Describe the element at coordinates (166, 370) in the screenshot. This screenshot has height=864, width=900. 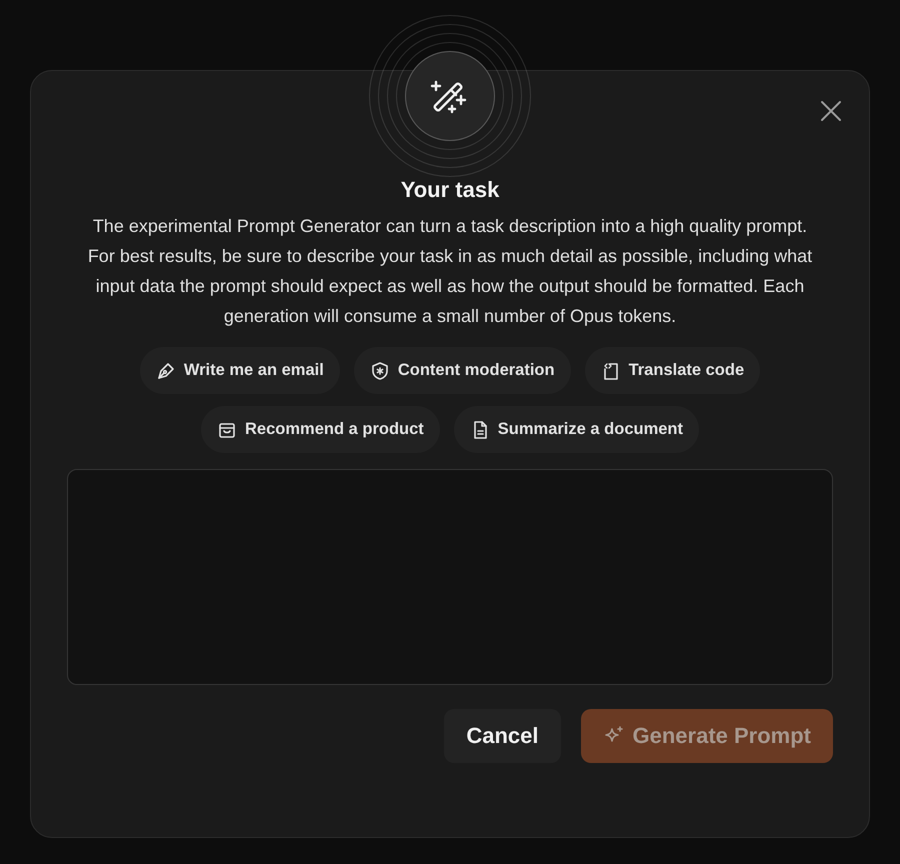
I see `pen-icon` at that location.